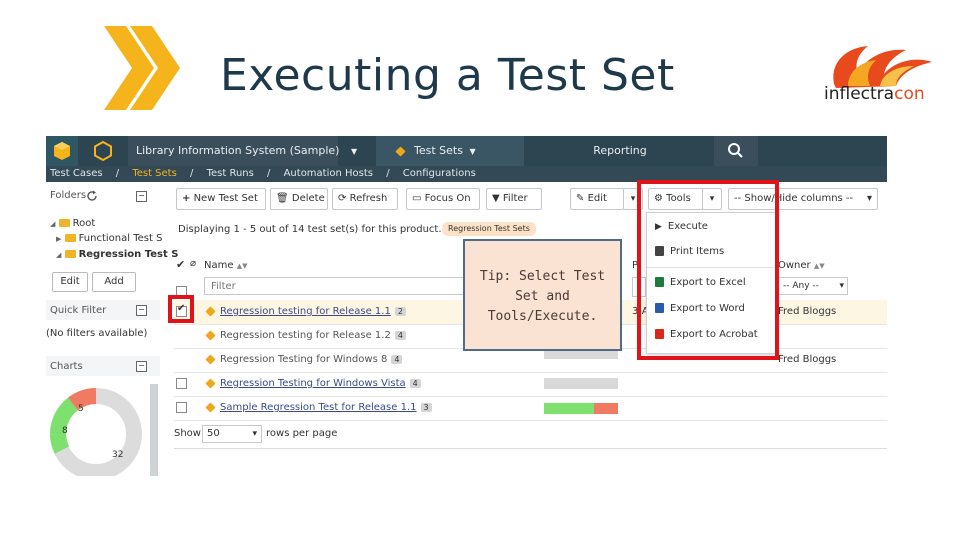  I want to click on page-size-select: 50 ▾, so click(232, 434).